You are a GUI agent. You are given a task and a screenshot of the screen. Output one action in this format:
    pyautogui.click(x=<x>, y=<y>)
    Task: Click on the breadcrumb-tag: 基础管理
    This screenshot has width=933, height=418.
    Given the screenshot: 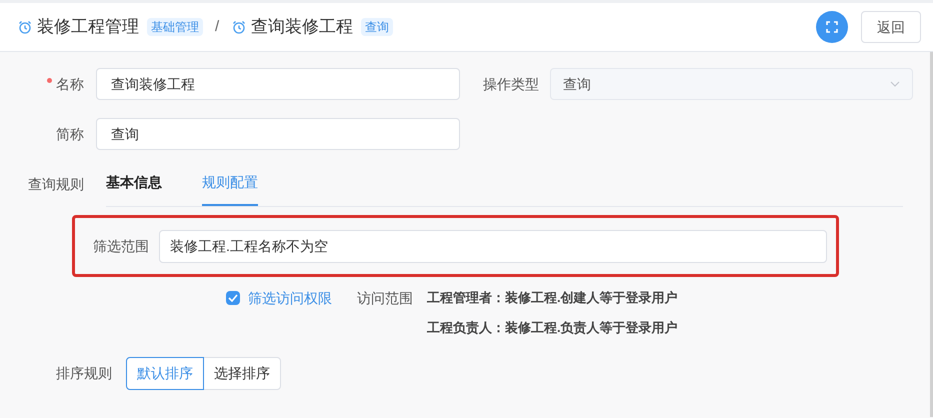 What is the action you would take?
    pyautogui.click(x=175, y=27)
    